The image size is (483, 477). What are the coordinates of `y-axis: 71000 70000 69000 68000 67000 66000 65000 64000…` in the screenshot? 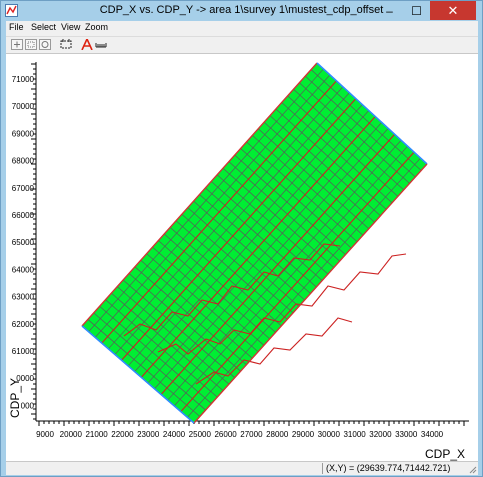 It's located at (24, 241).